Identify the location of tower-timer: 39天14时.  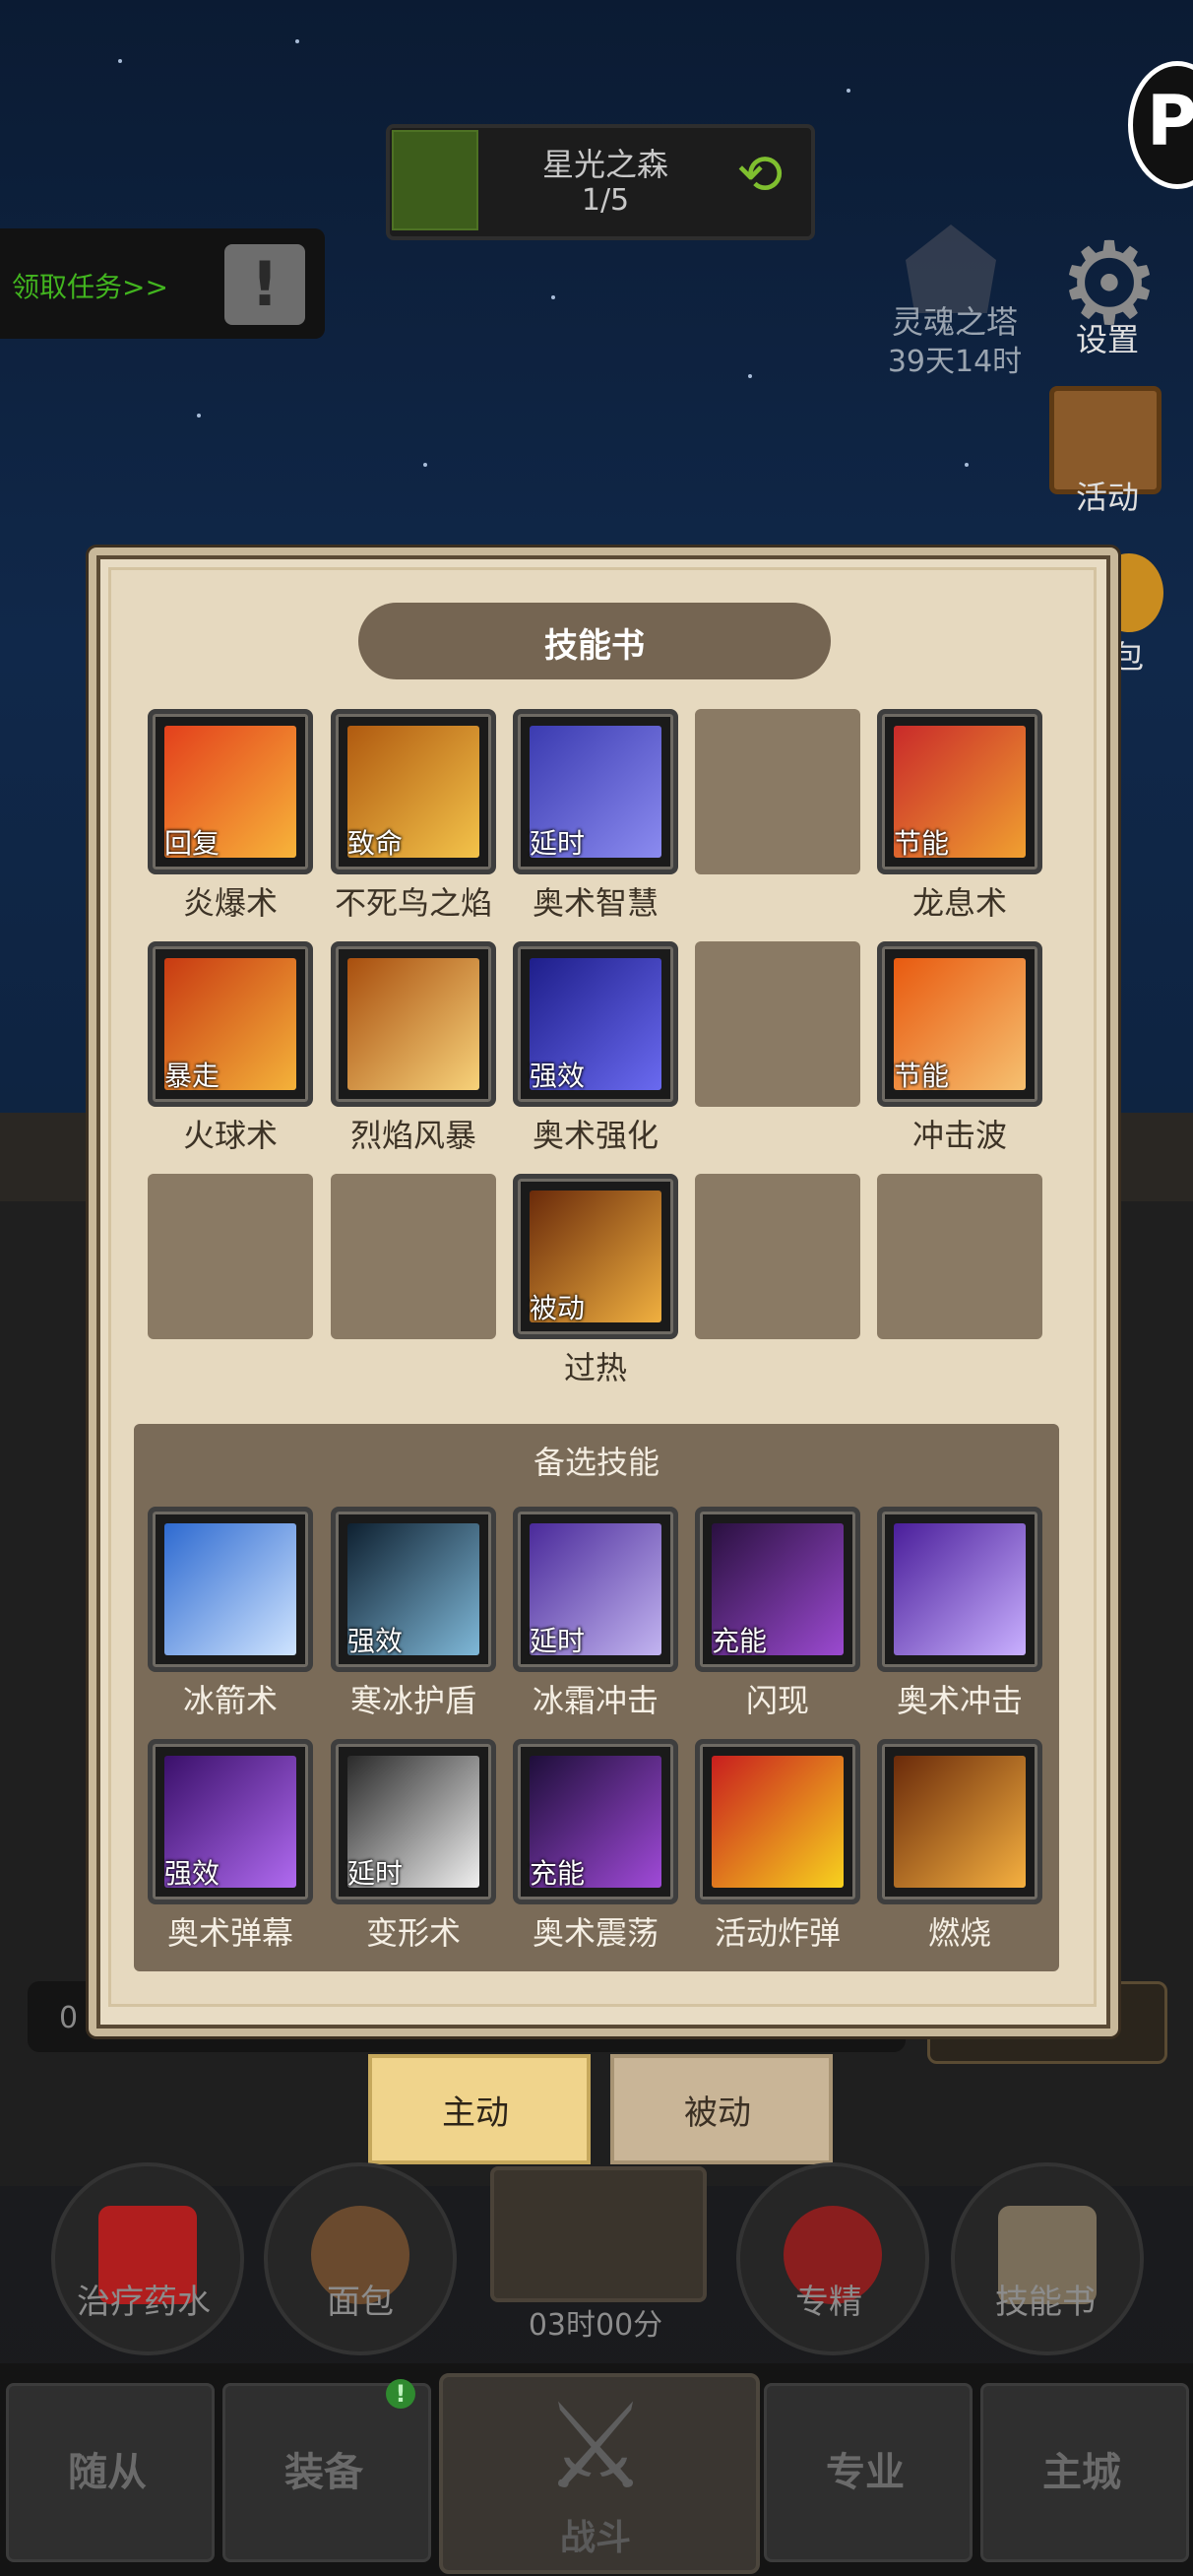
(955, 362).